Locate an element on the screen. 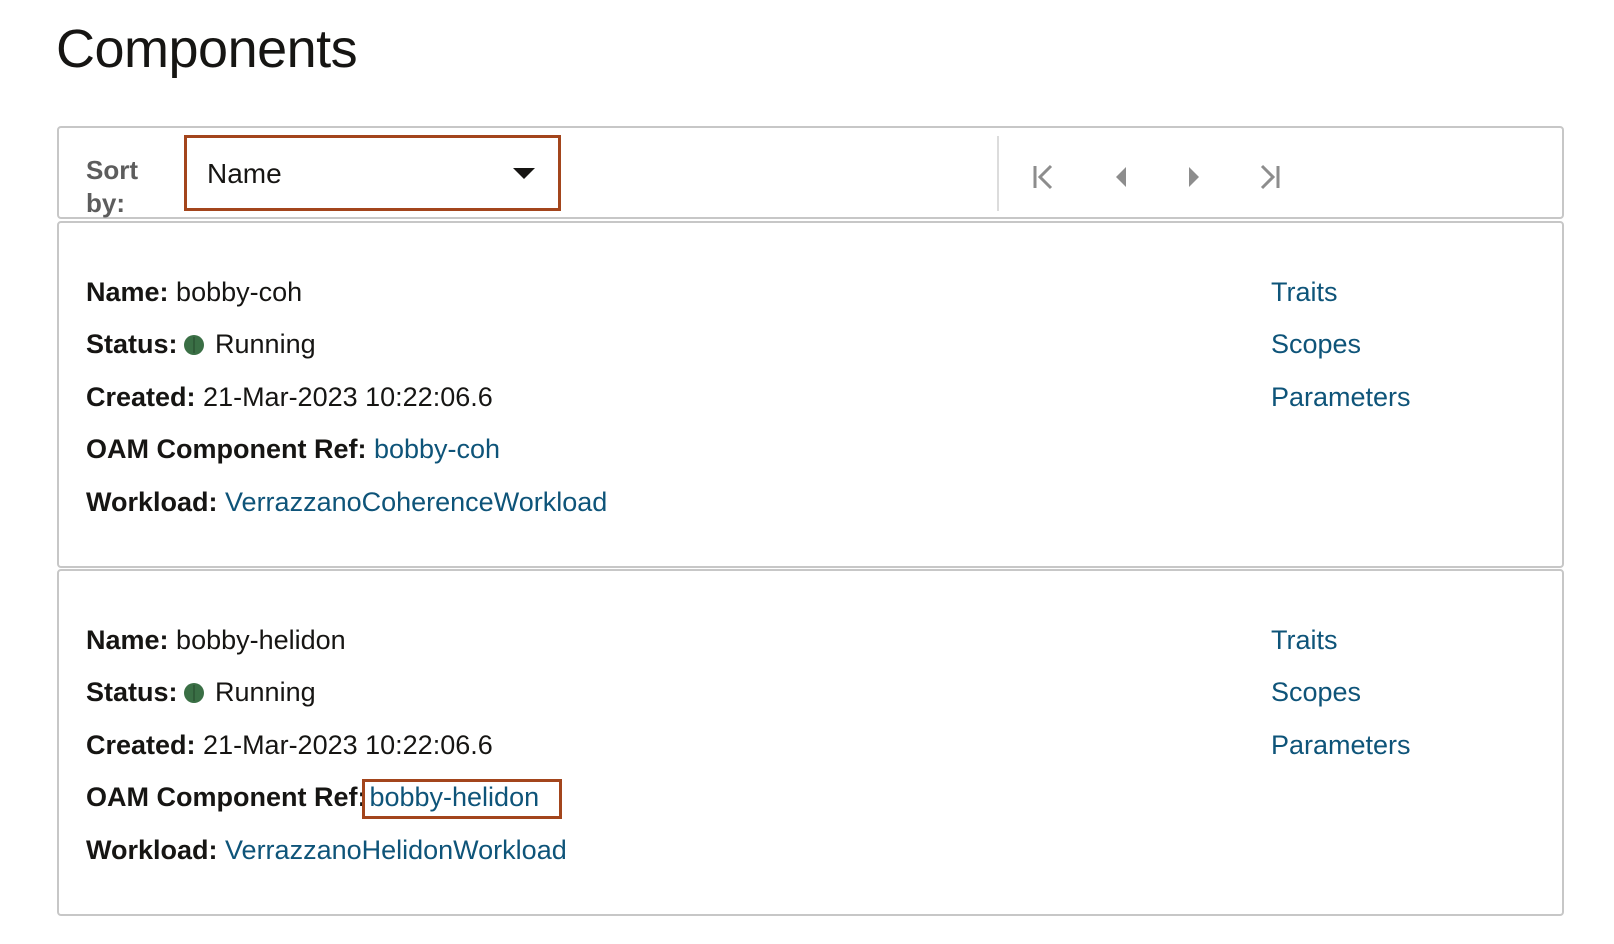  name-field: Name: bobby-helidon is located at coordinates (216, 640).